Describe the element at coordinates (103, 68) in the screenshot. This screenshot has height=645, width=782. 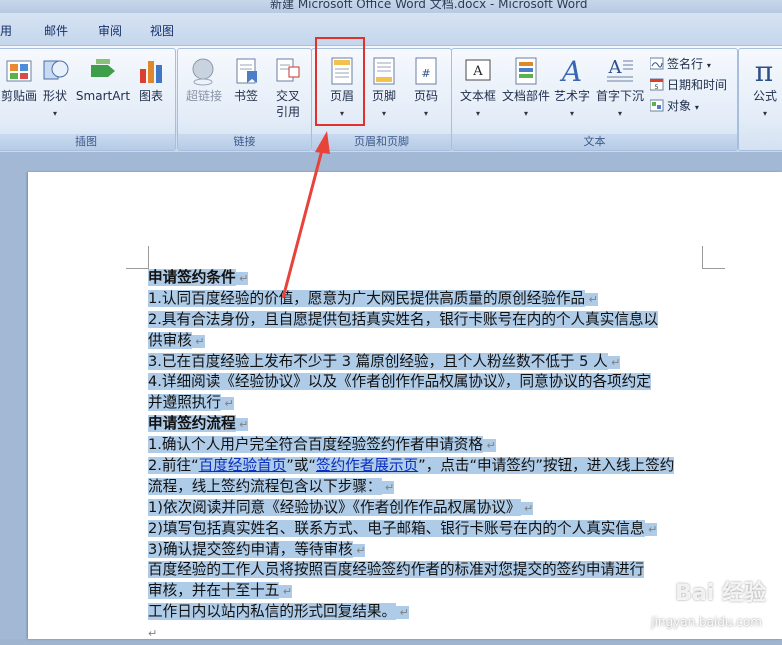
I see `smartart-icon` at that location.